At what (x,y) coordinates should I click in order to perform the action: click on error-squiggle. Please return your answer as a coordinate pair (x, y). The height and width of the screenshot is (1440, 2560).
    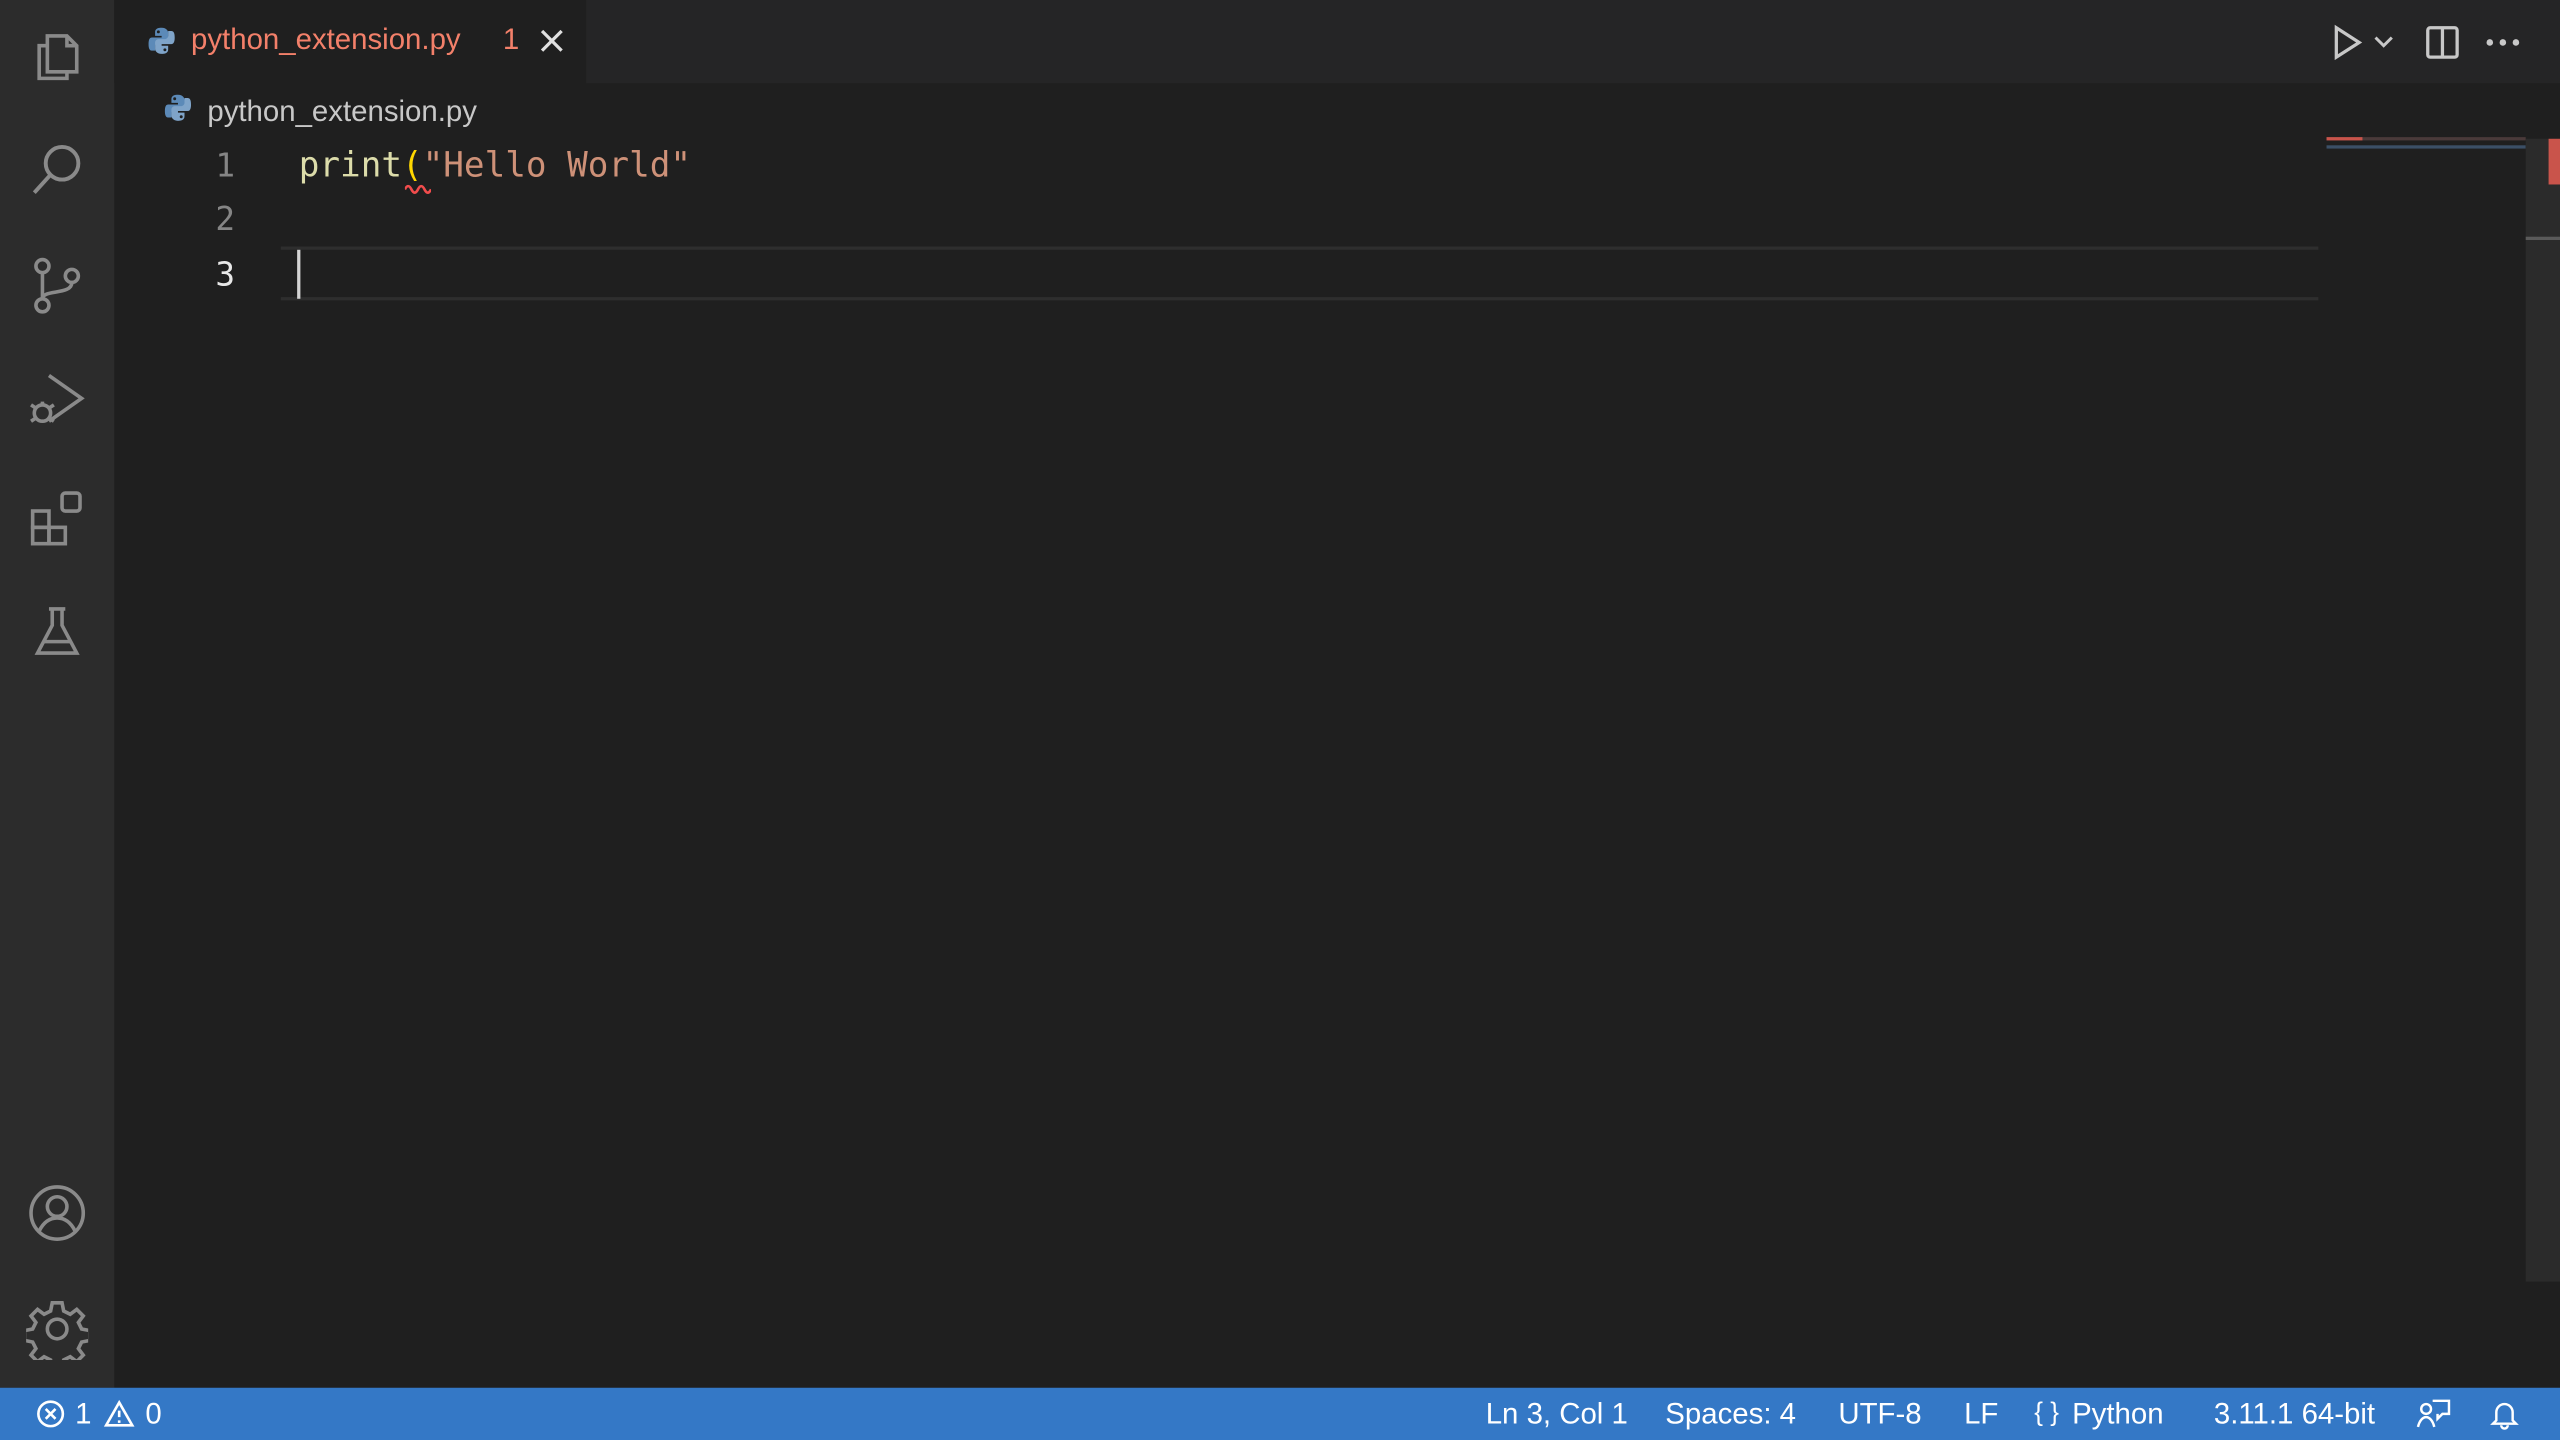
    Looking at the image, I should click on (418, 189).